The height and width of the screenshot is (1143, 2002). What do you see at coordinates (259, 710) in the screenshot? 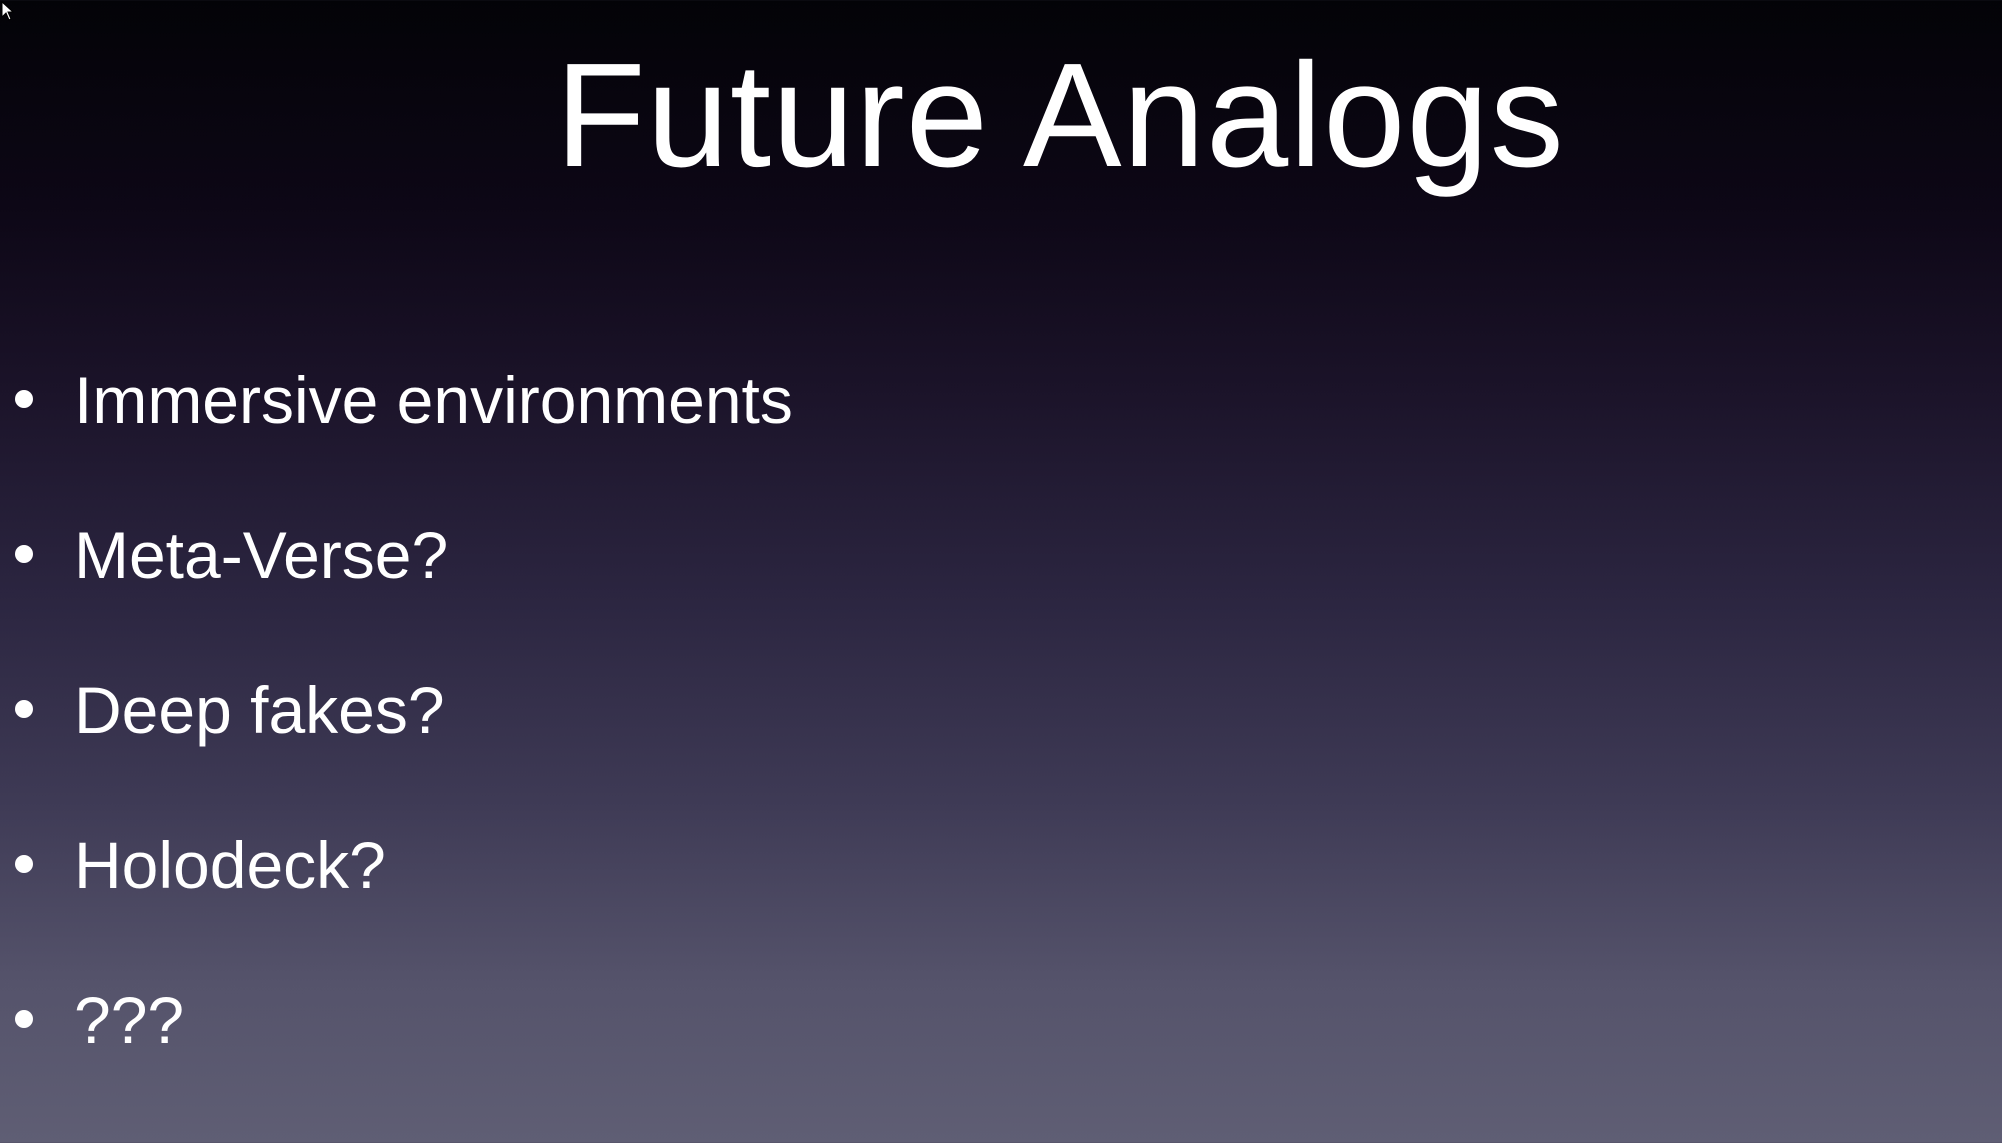
I see `bullet-text: Deep fakes?` at bounding box center [259, 710].